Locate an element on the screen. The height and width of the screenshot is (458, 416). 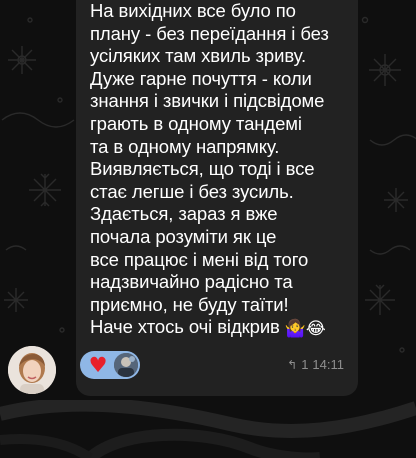
message-line: Виявляється, що тоді і все is located at coordinates (202, 169).